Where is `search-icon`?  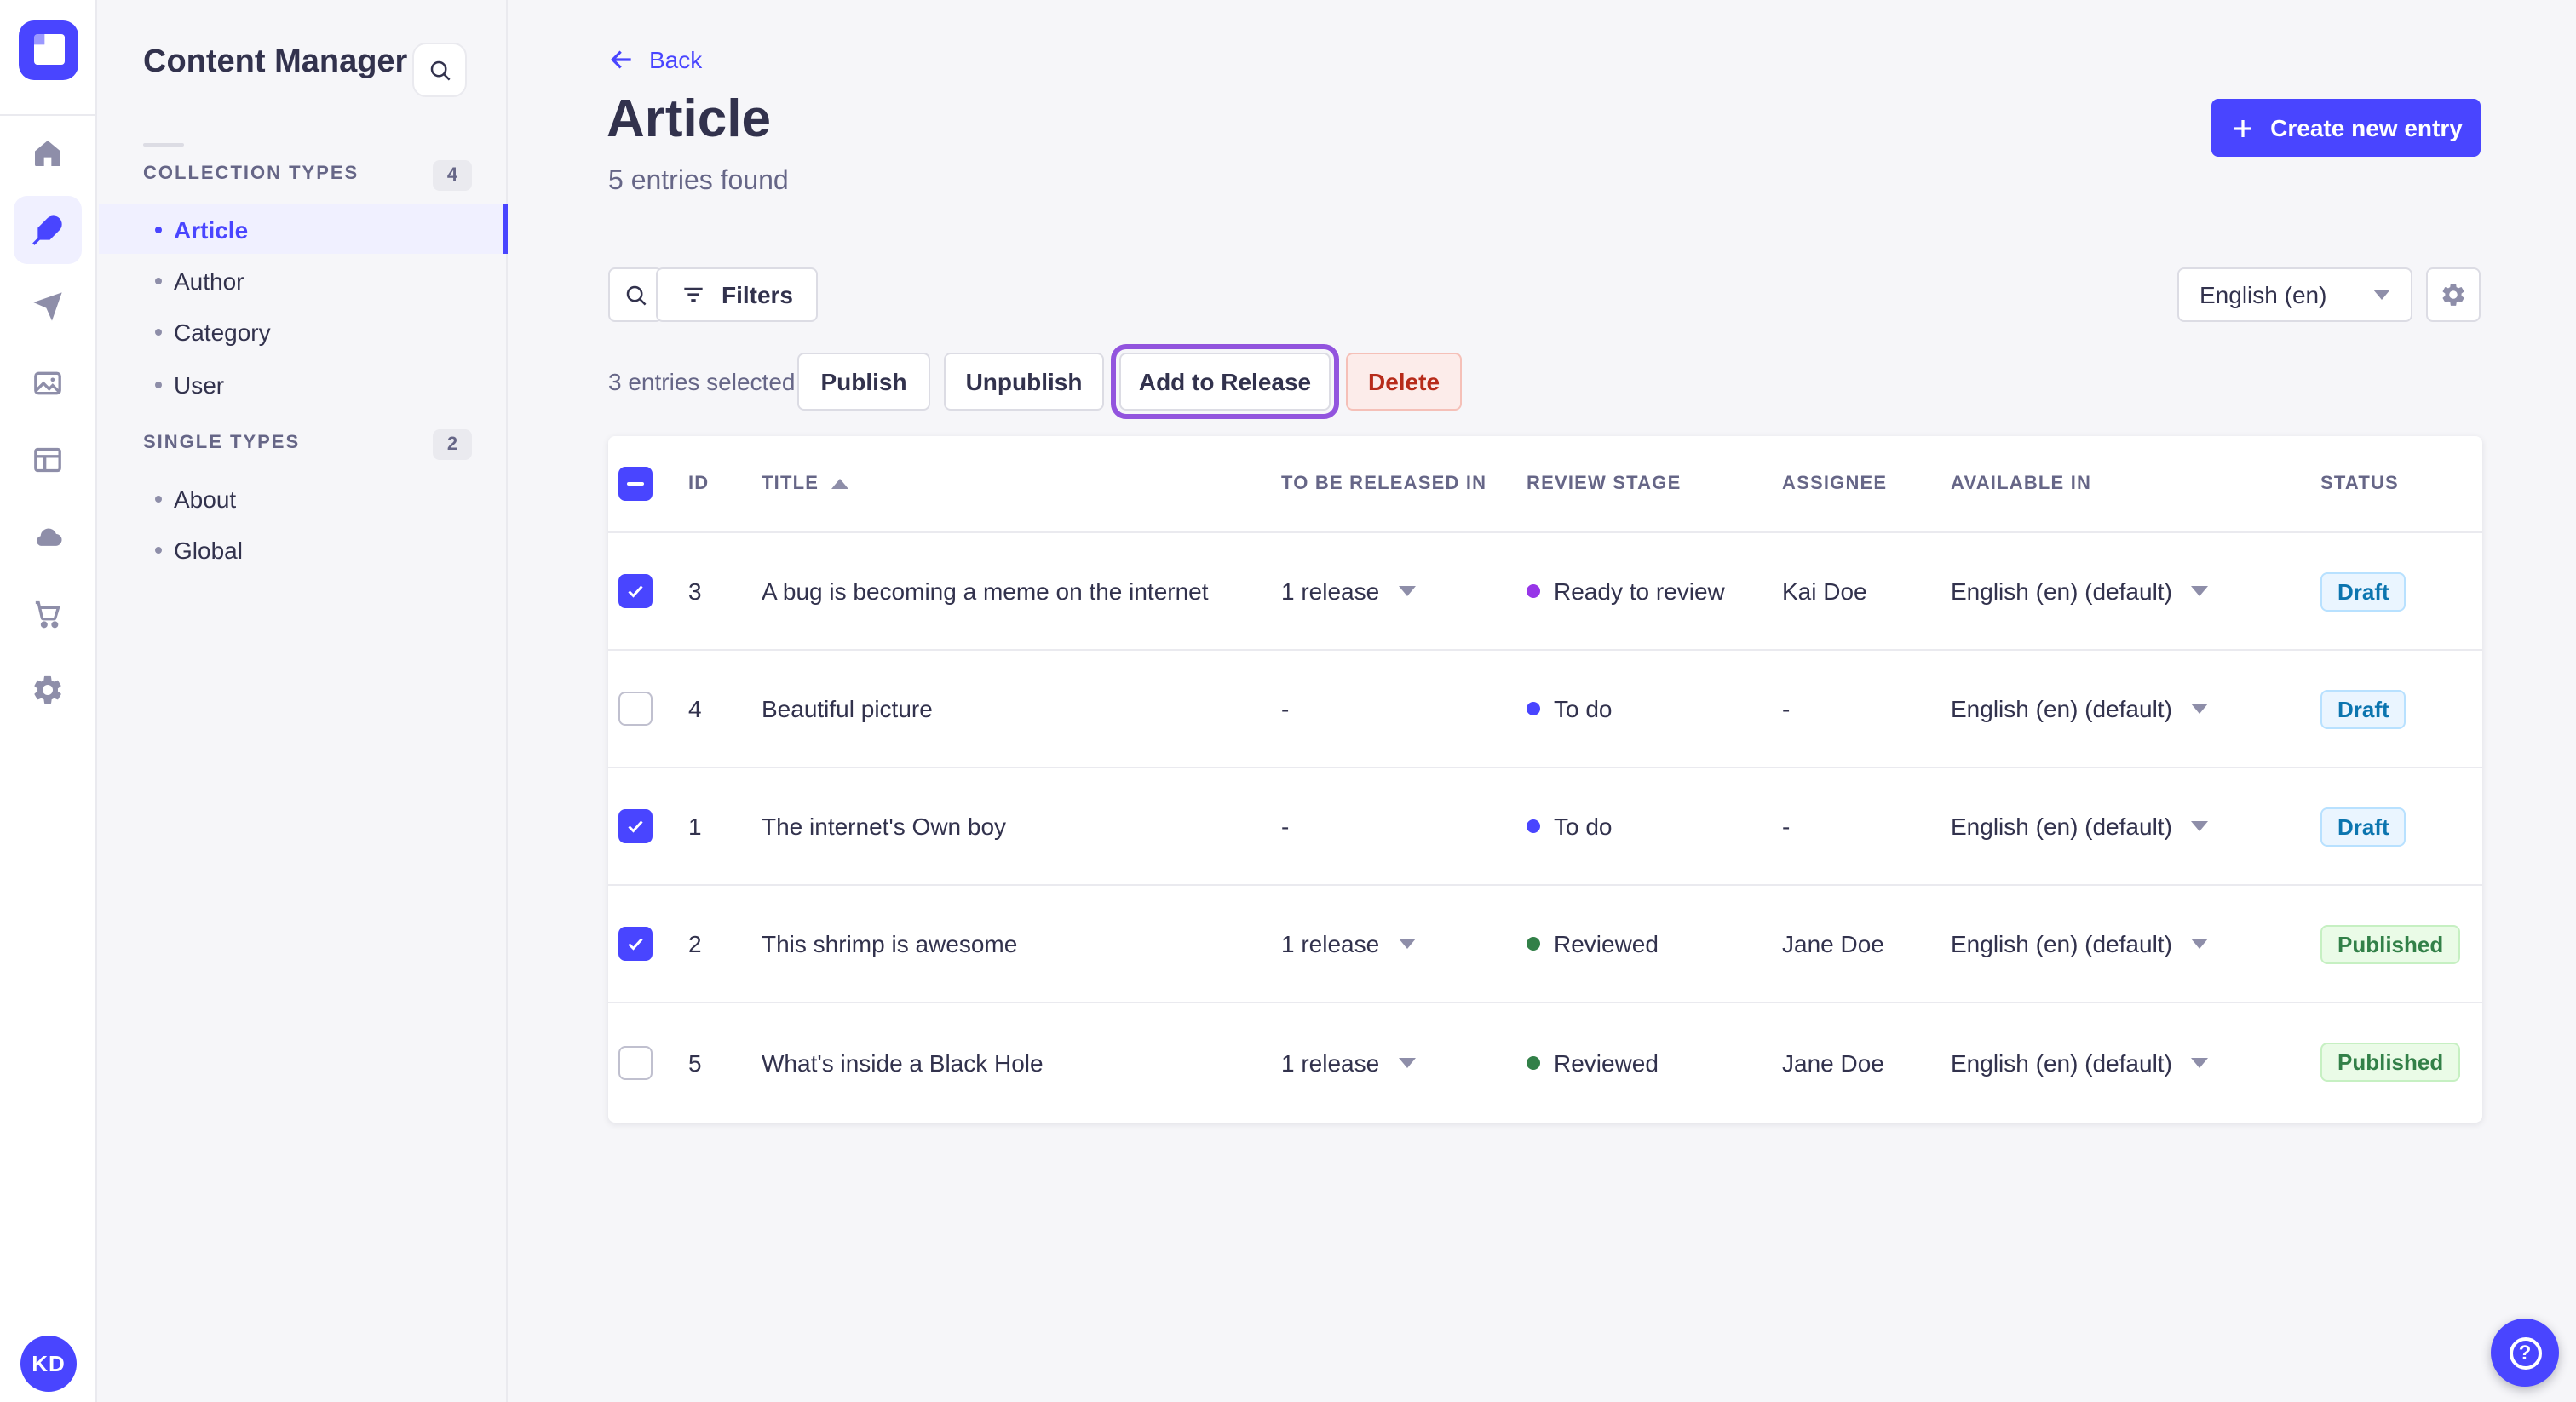
search-icon is located at coordinates (636, 294).